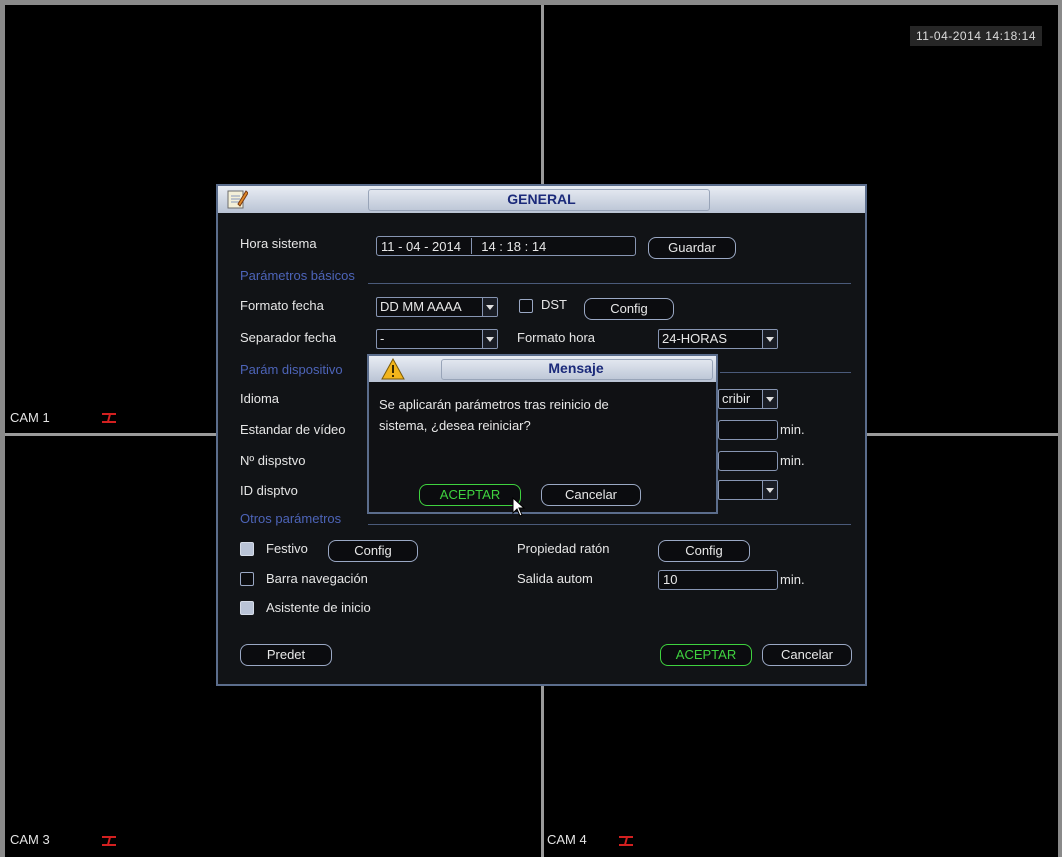 The width and height of the screenshot is (1062, 857). Describe the element at coordinates (695, 338) in the screenshot. I see `time-format-value: 24-HORAS` at that location.